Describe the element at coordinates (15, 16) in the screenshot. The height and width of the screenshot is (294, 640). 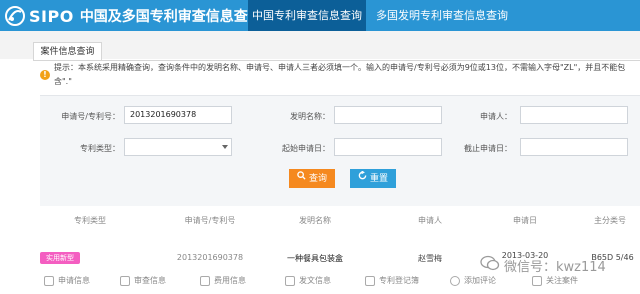
I see `sipo-emblem-icon` at that location.